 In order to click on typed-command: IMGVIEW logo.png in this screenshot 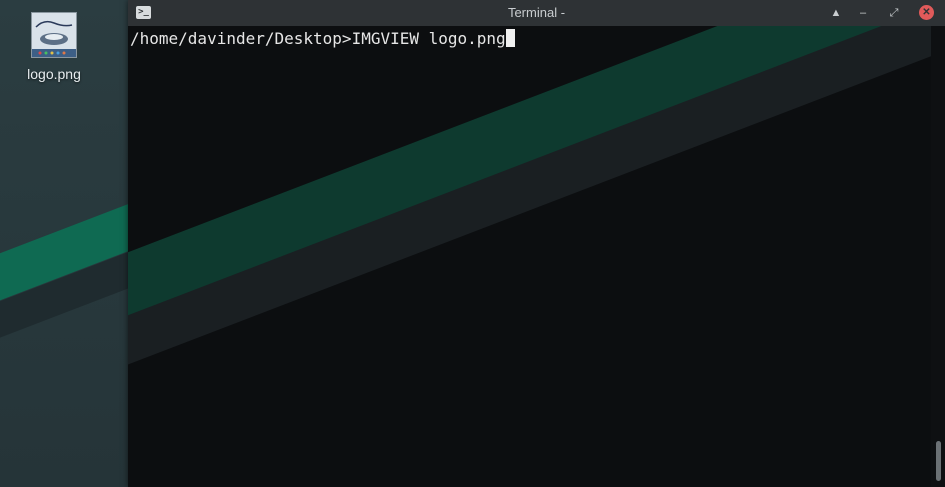, I will do `click(428, 38)`.